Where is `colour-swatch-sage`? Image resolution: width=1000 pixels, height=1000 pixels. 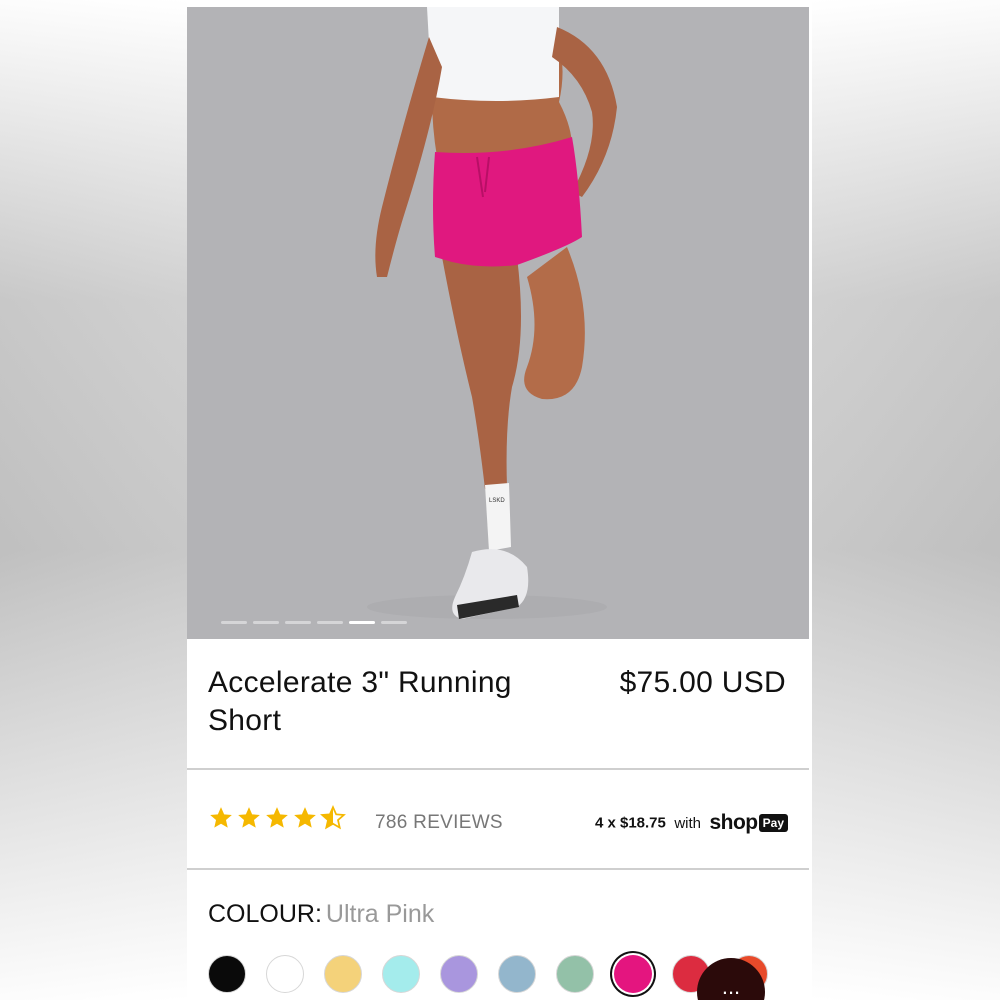 colour-swatch-sage is located at coordinates (575, 974).